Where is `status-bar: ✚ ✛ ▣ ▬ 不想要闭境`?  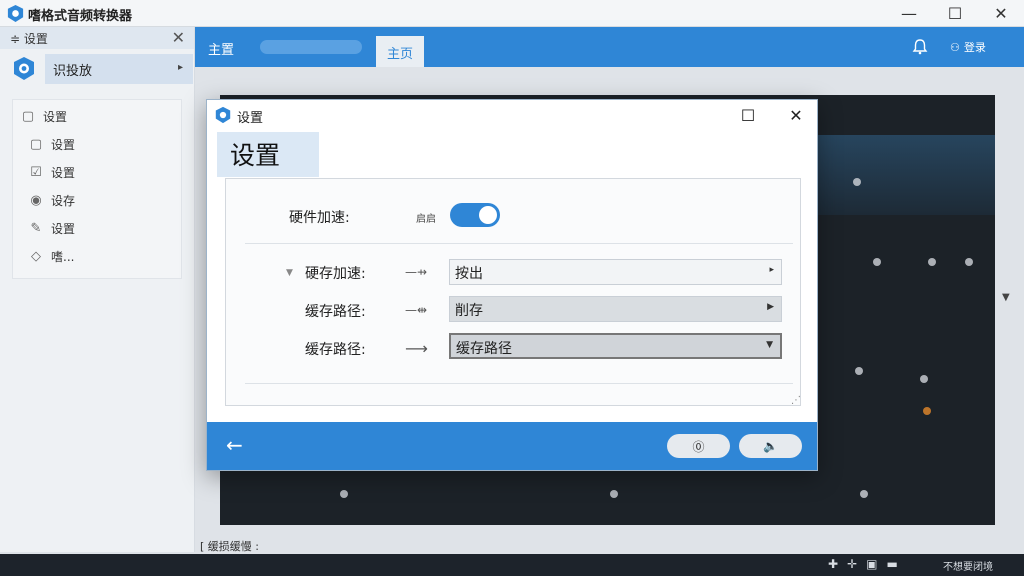 status-bar: ✚ ✛ ▣ ▬ 不想要闭境 is located at coordinates (512, 565).